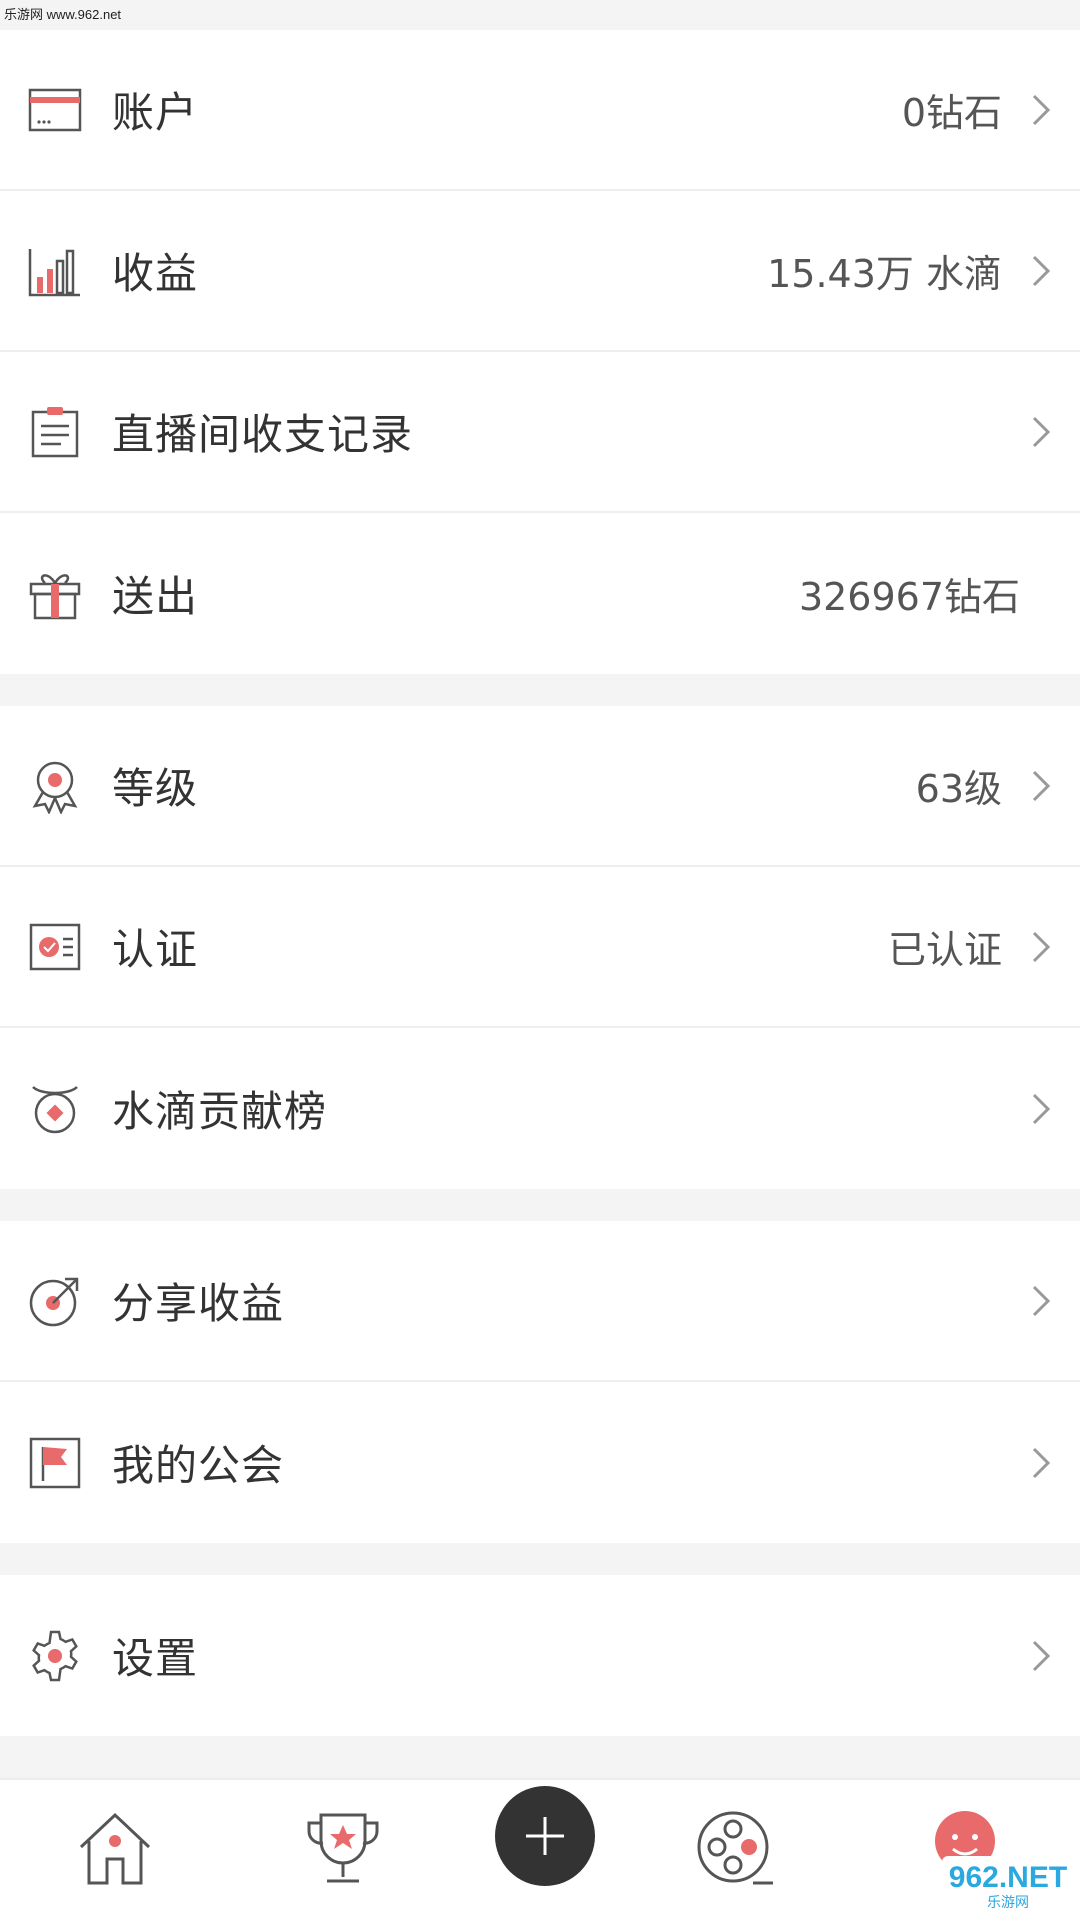 Image resolution: width=1080 pixels, height=1922 pixels. I want to click on menu-item-sent: 送出 326967钻石, so click(540, 593).